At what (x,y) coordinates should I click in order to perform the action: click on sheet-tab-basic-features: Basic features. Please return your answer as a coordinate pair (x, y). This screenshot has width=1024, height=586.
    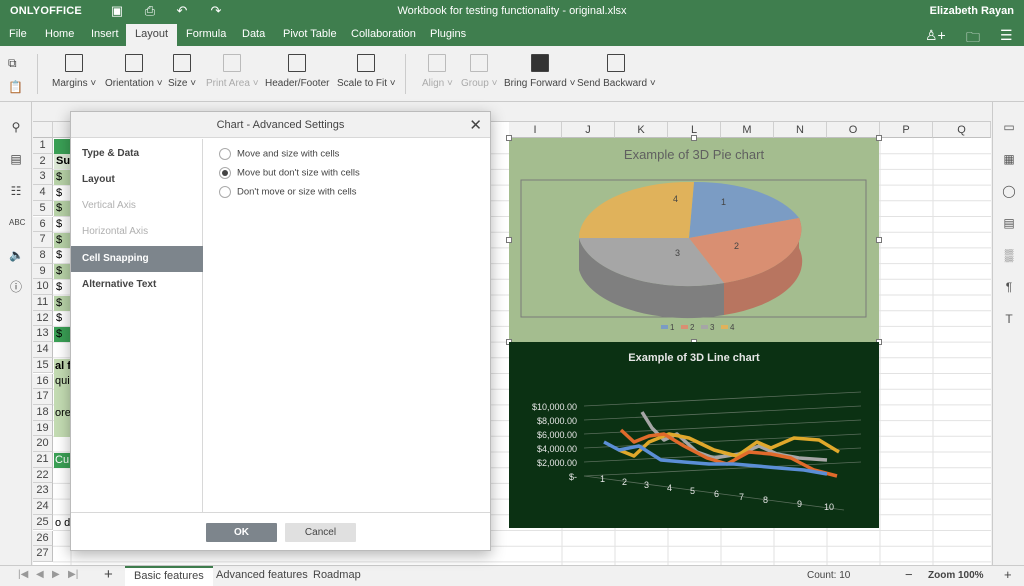
    Looking at the image, I should click on (169, 576).